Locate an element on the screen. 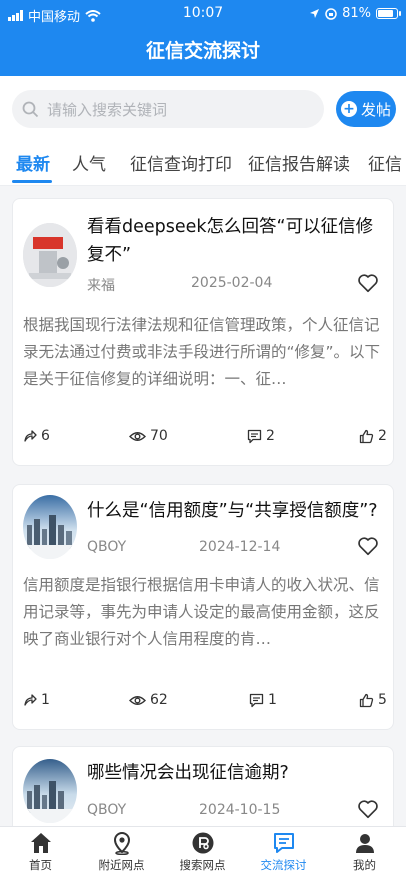  nav-home: 首页 is located at coordinates (40, 852).